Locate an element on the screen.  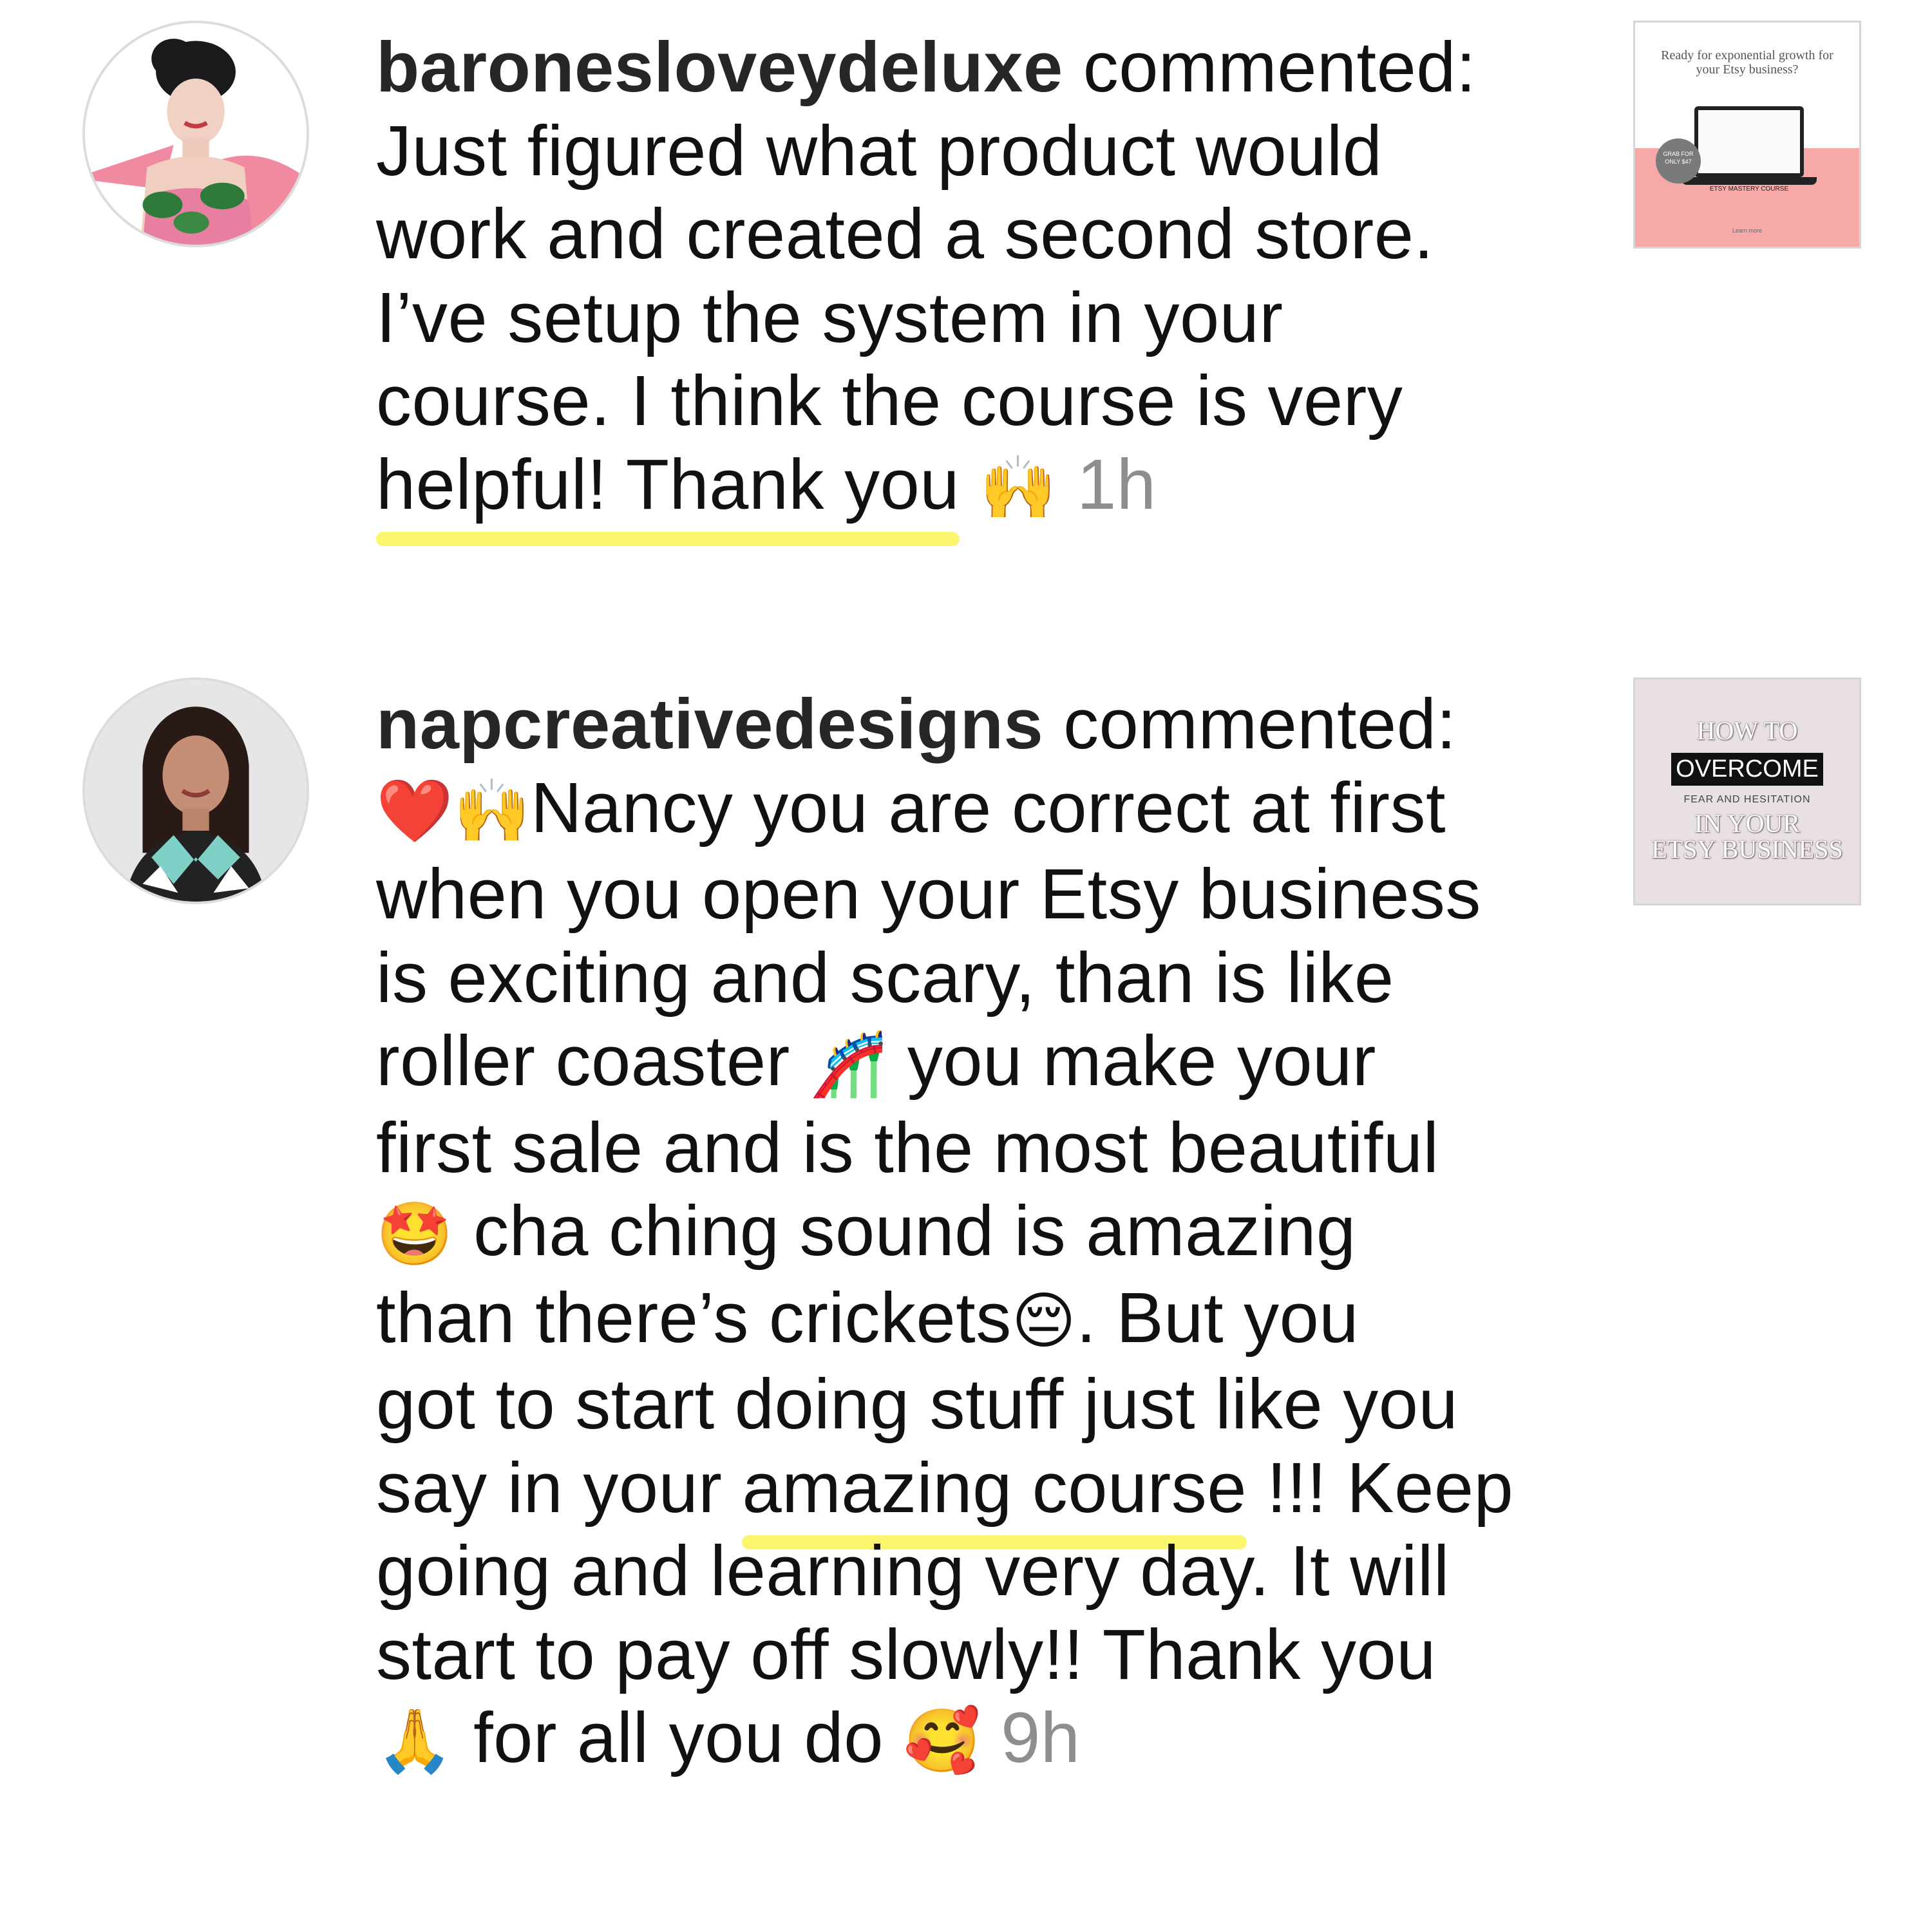
comment-line: work and created a second store. is located at coordinates (905, 234).